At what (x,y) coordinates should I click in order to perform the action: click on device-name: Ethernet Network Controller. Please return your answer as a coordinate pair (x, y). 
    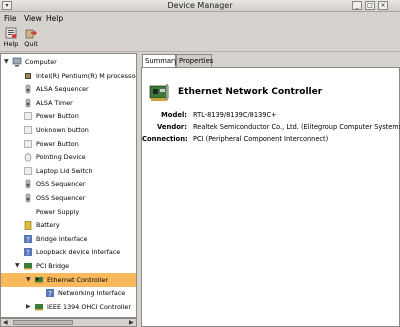
    Looking at the image, I should click on (250, 92).